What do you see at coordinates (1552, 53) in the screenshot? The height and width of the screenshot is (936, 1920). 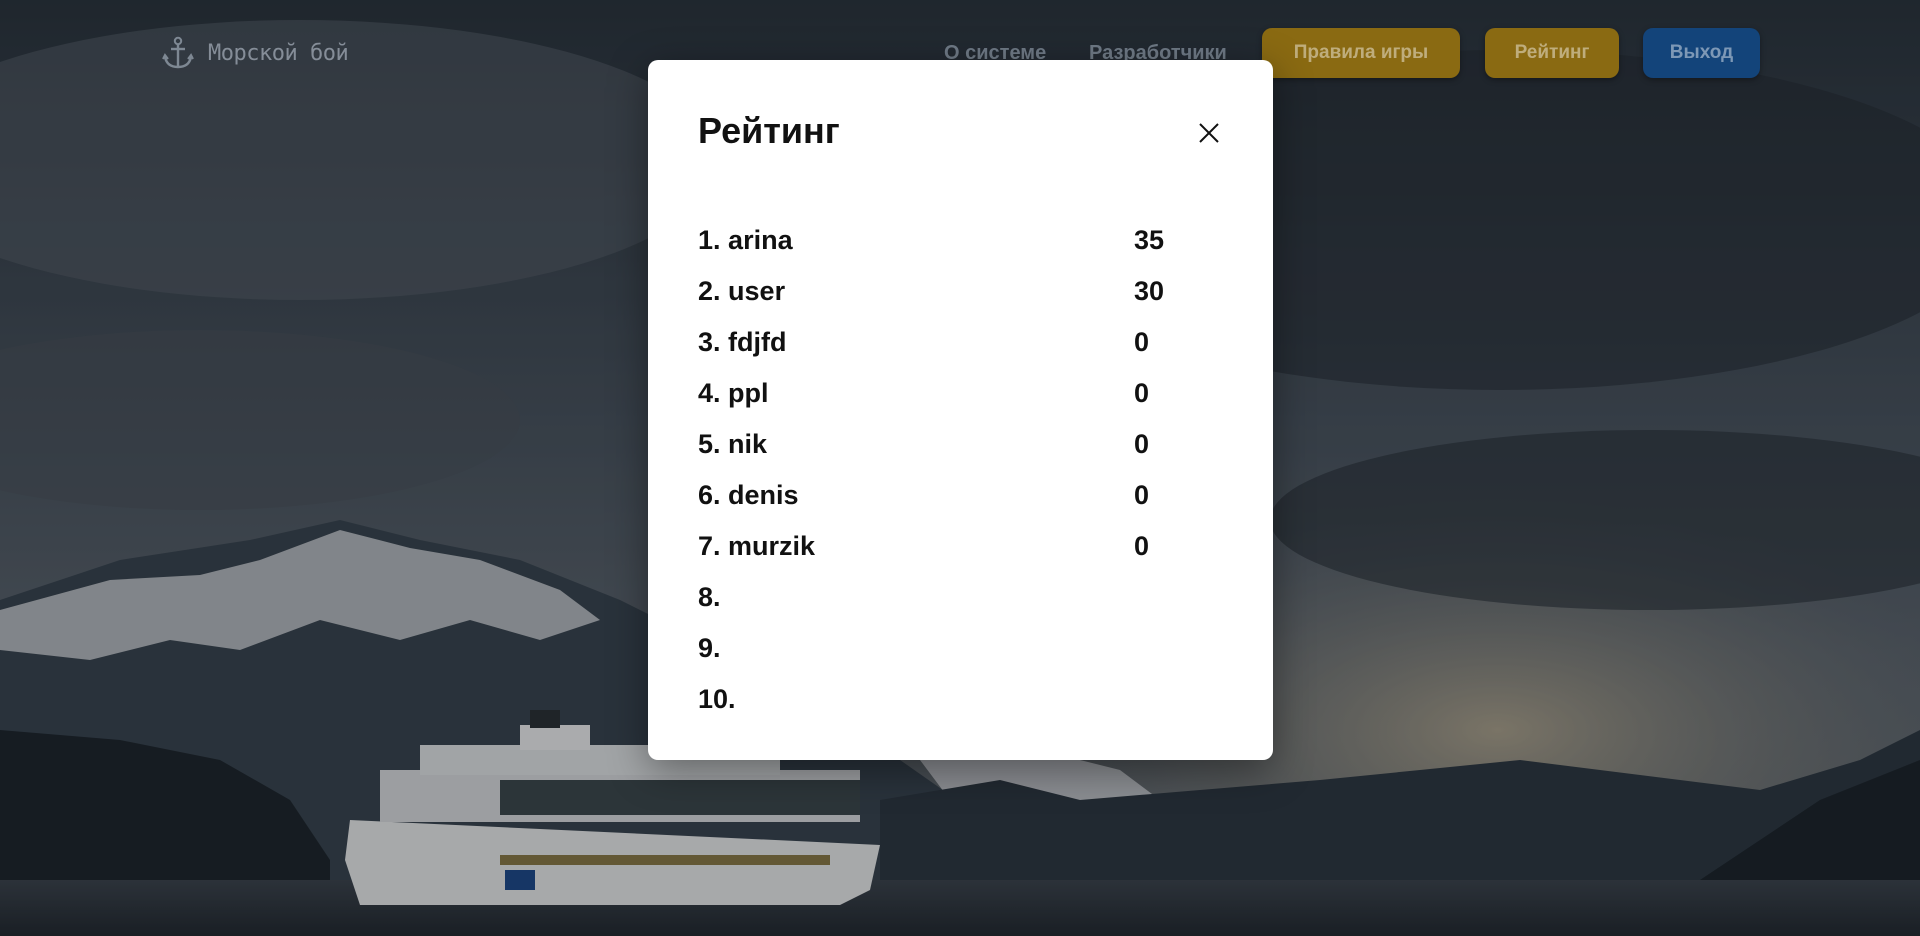 I see `rating-button: Рейтинг` at bounding box center [1552, 53].